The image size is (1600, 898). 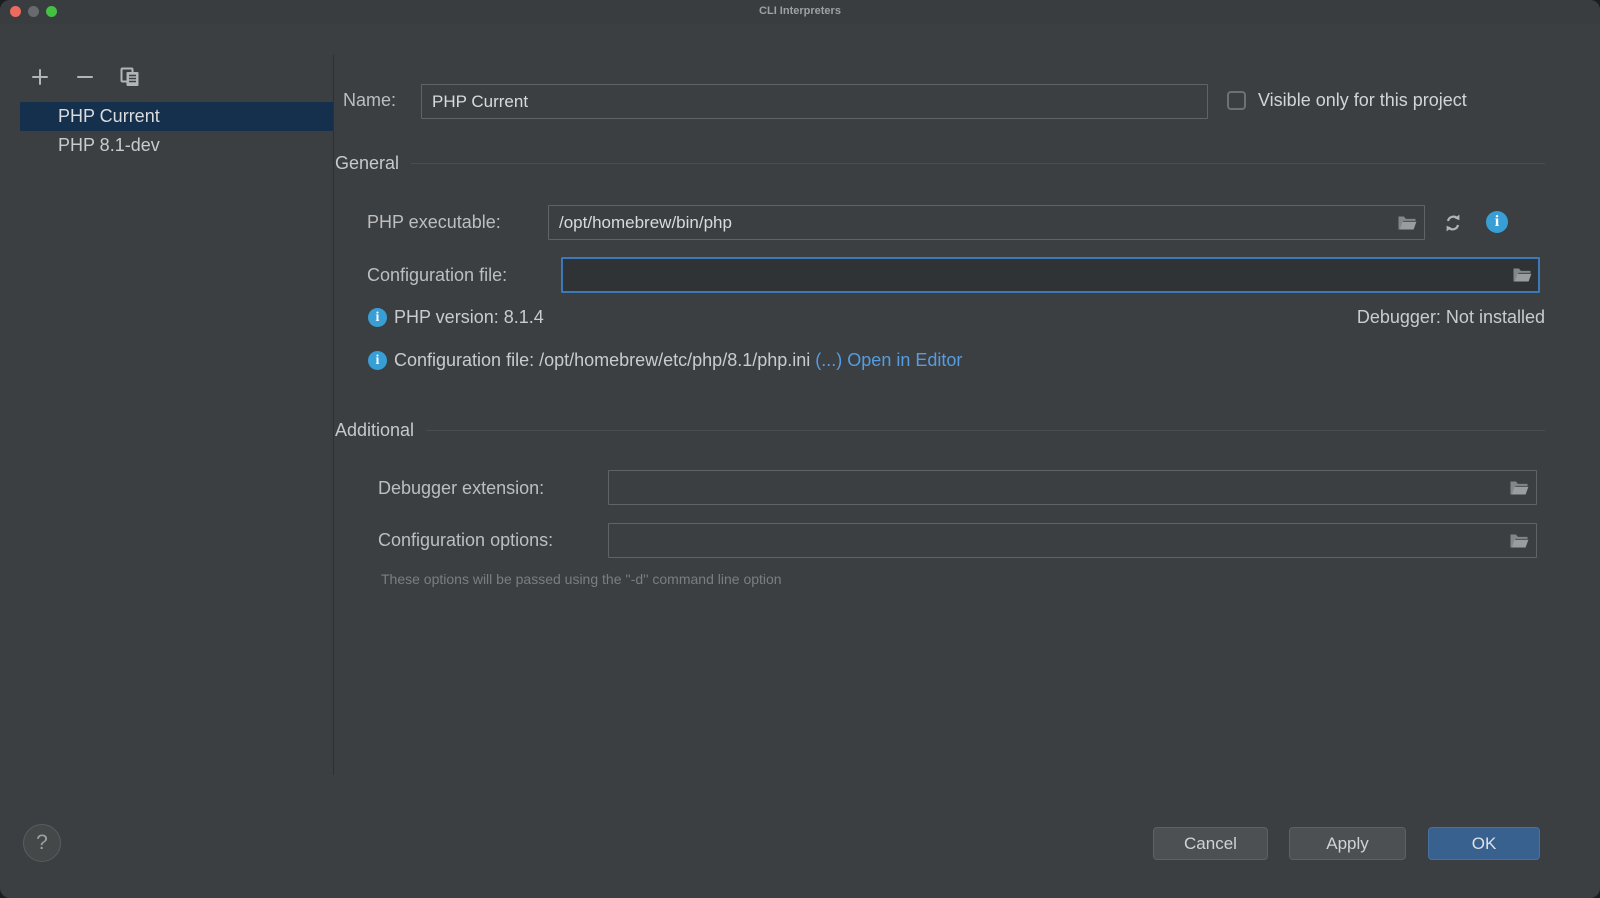 I want to click on browse-php-executable-button, so click(x=1407, y=223).